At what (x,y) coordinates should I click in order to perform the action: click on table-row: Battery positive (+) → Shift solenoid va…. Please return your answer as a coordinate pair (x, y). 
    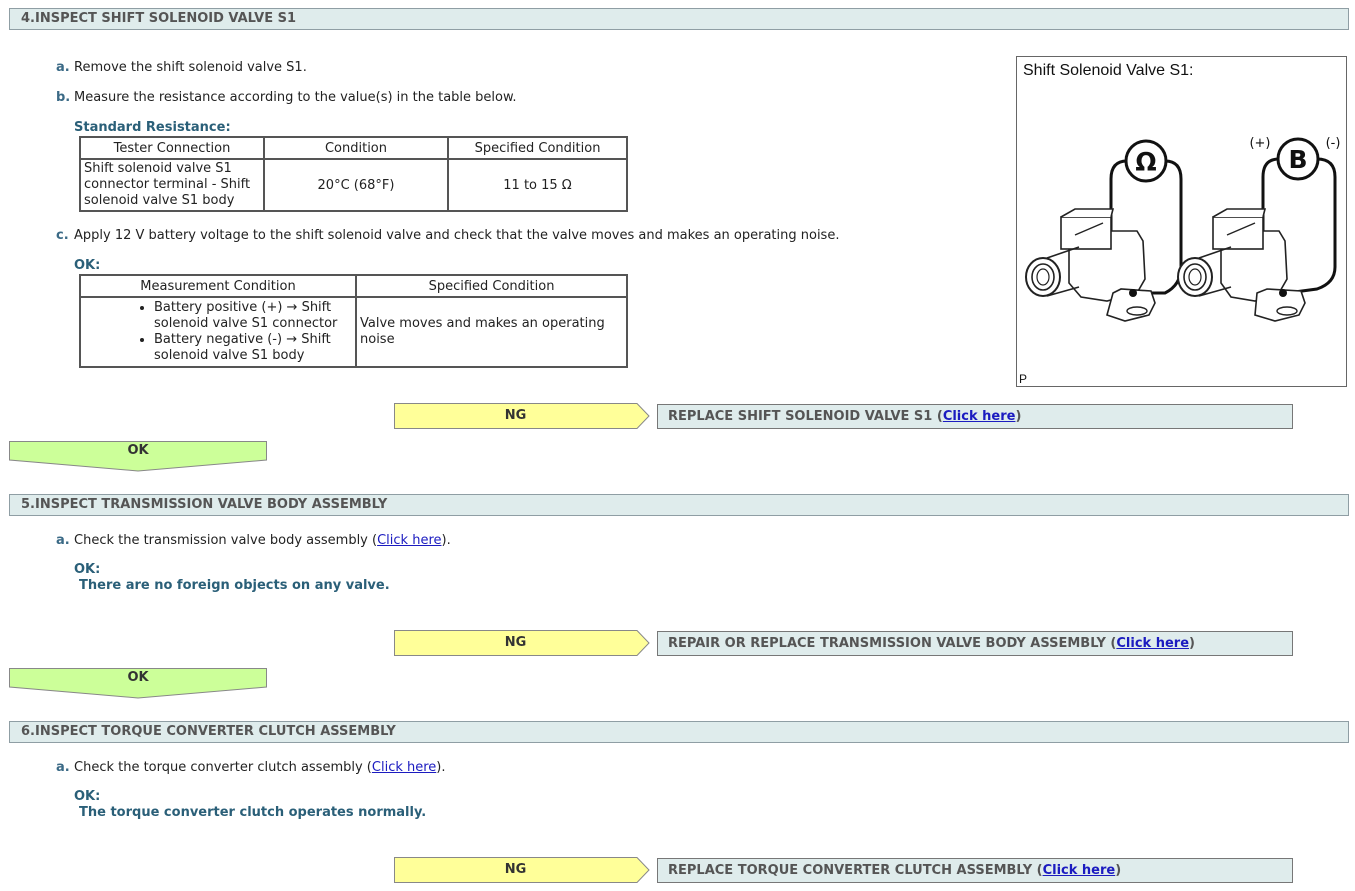
    Looking at the image, I should click on (353, 332).